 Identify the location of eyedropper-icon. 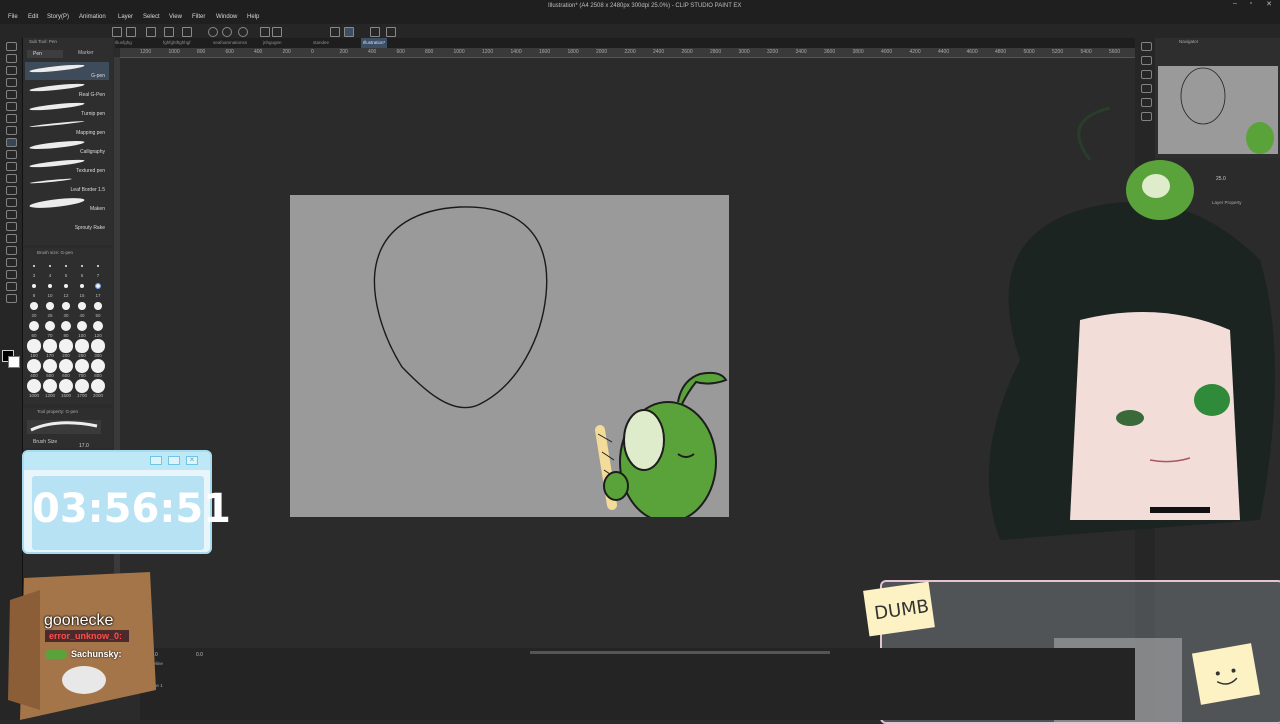
(11, 118).